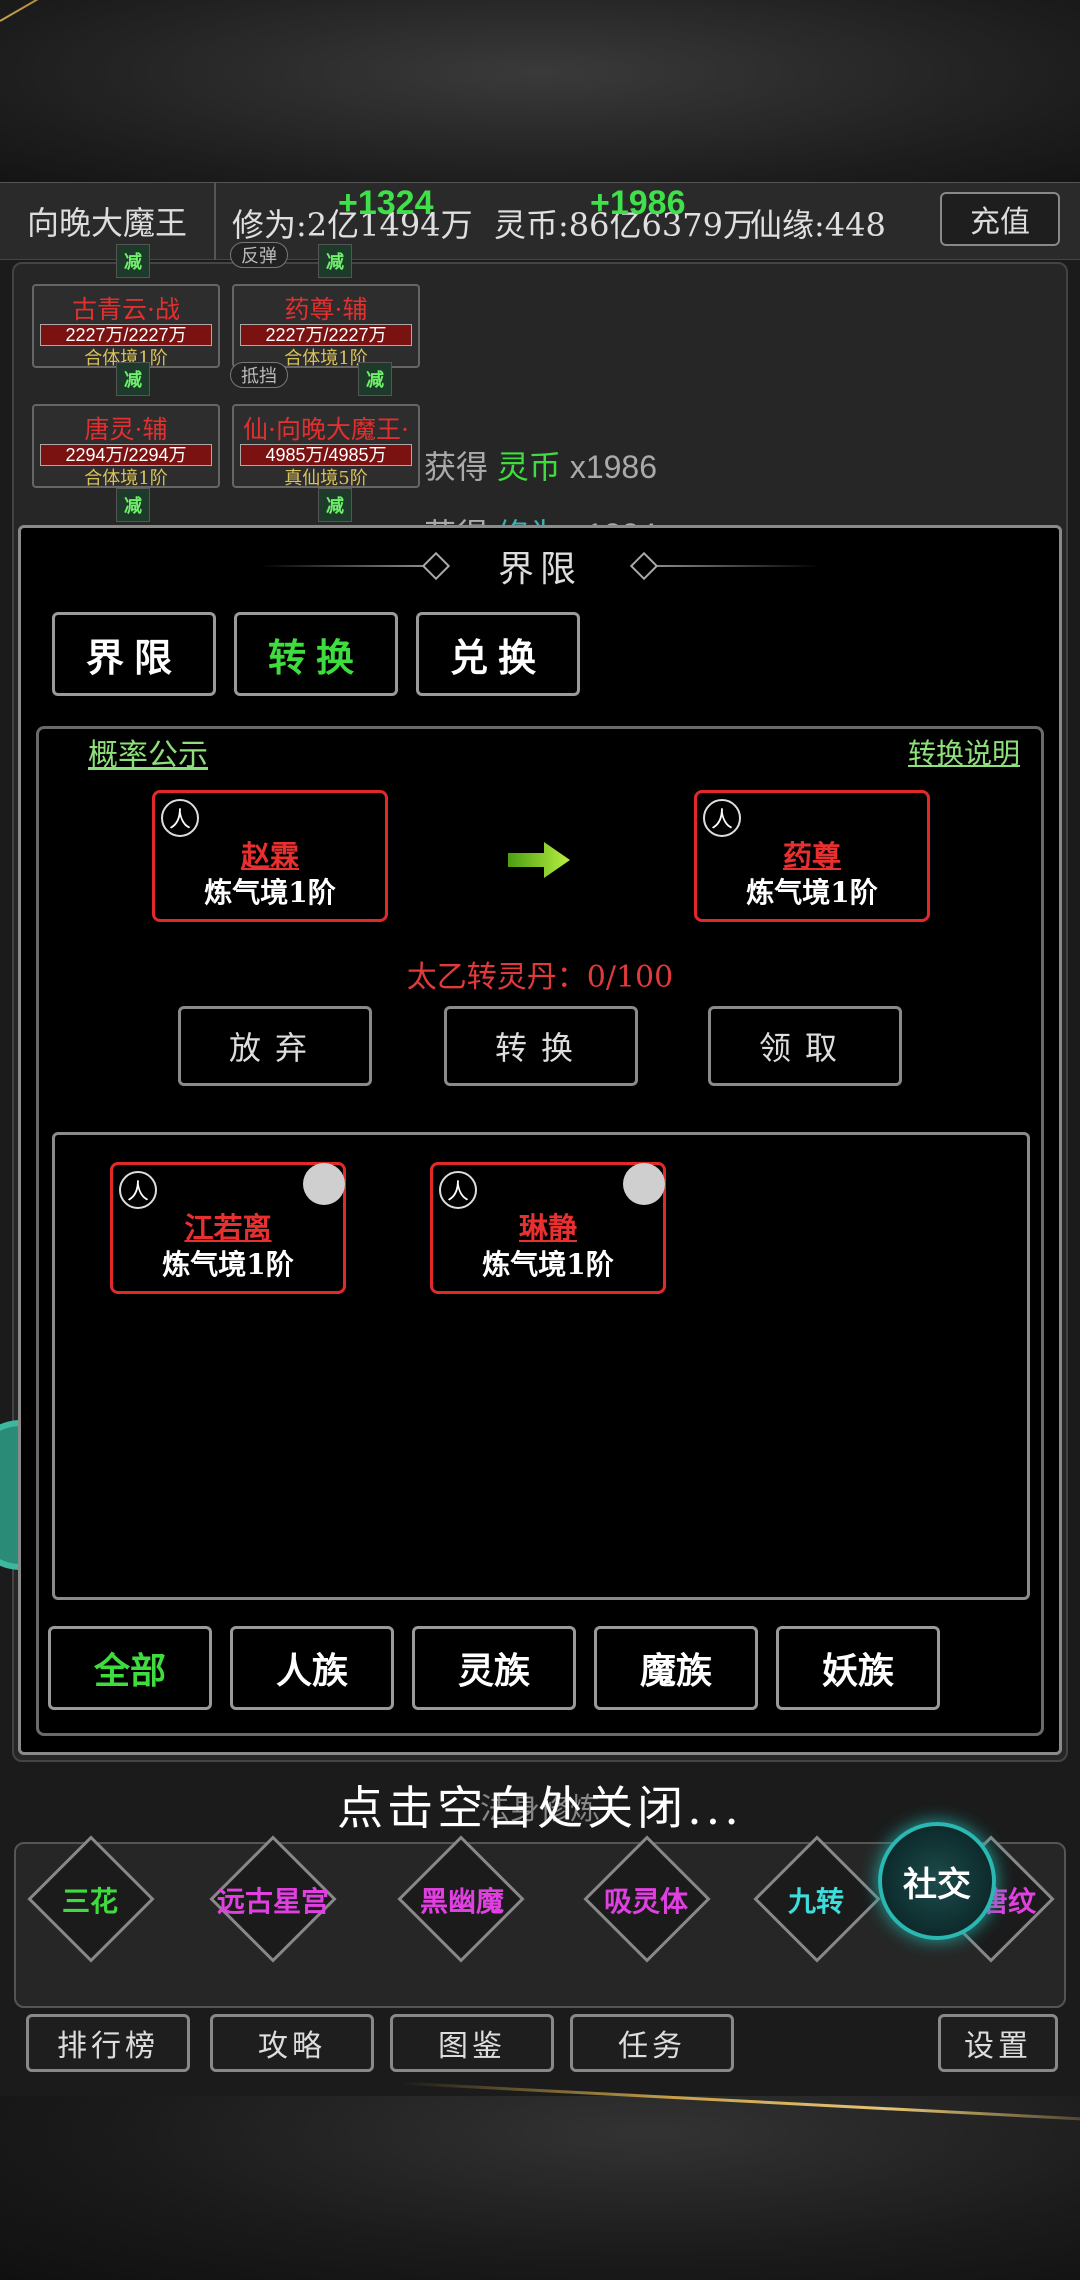  I want to click on skill-label: 三花, so click(89, 1901).